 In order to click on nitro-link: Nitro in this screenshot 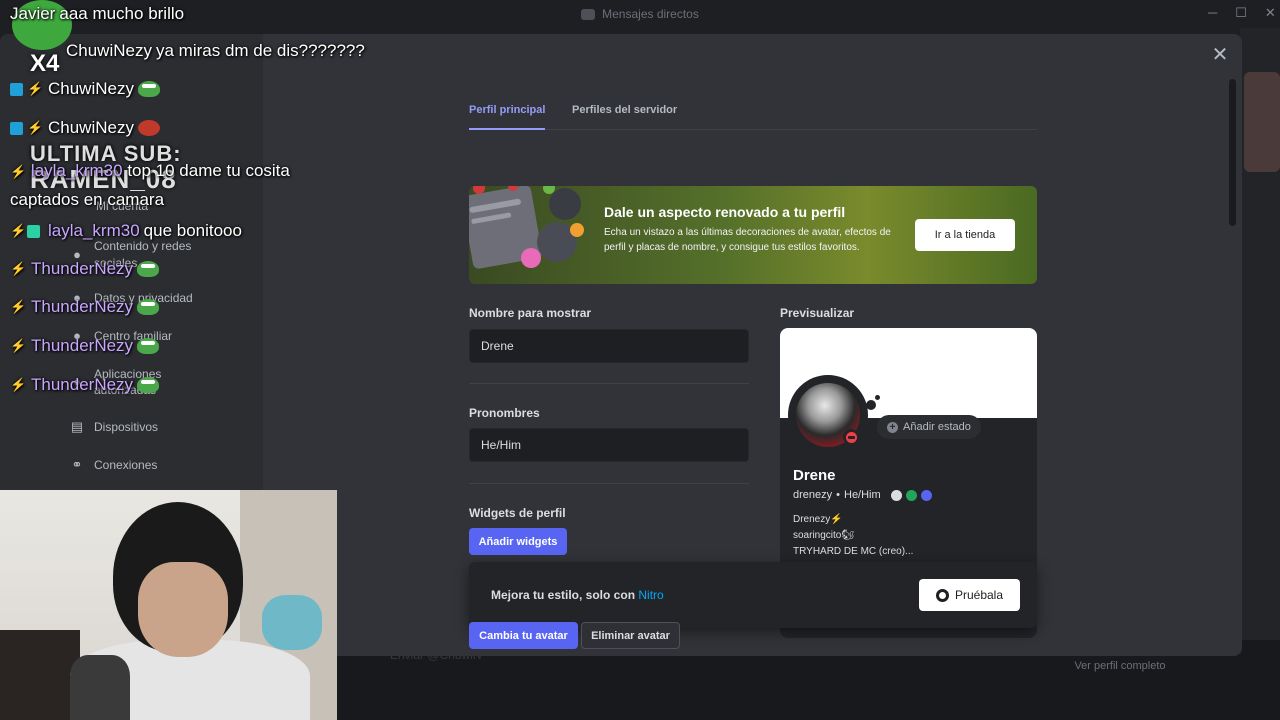, I will do `click(650, 595)`.